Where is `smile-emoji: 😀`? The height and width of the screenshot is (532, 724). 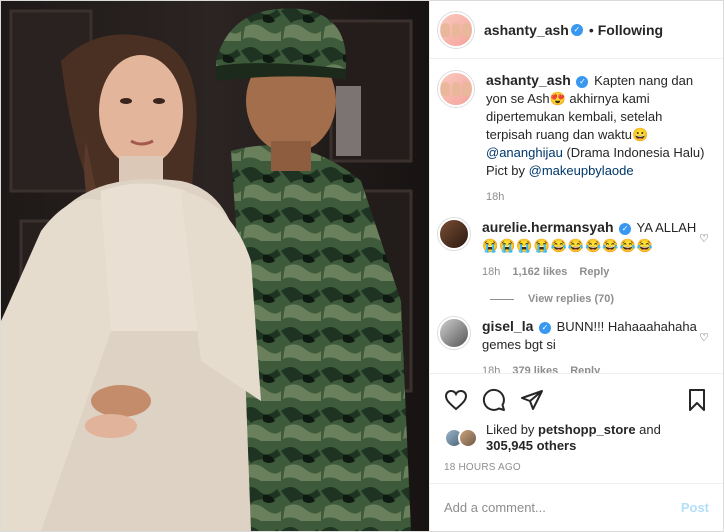
smile-emoji: 😀 is located at coordinates (640, 134).